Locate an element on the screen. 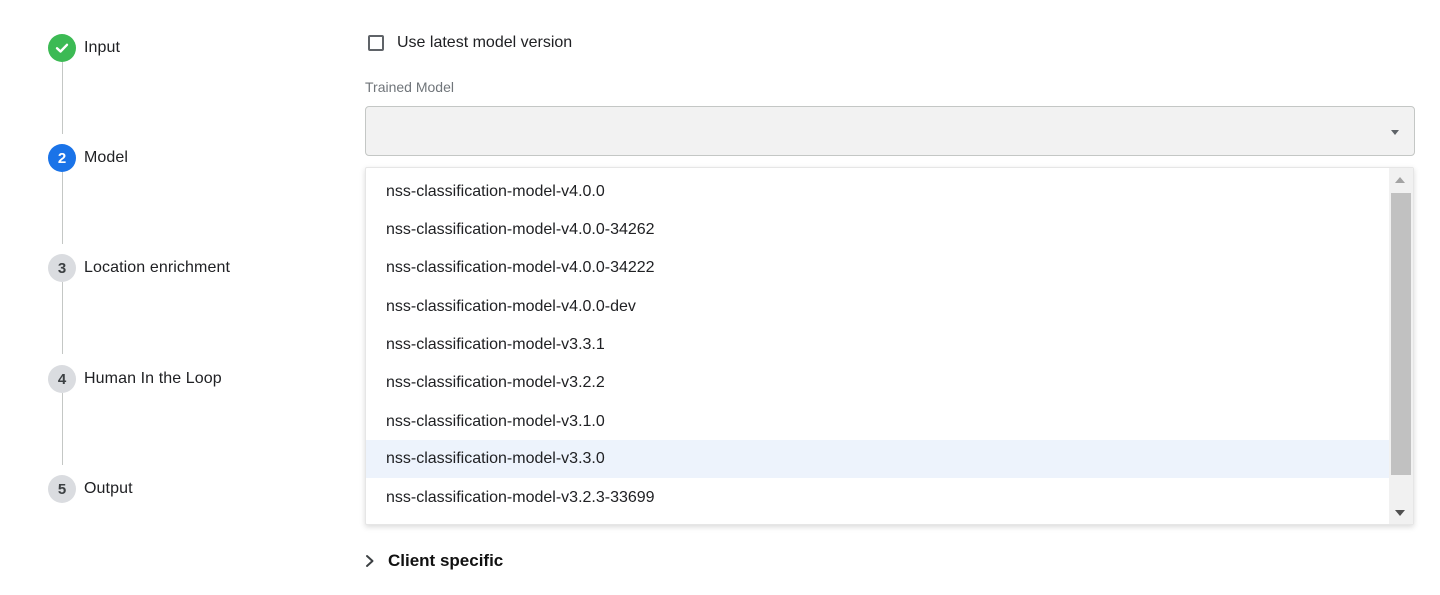 This screenshot has height=595, width=1440. scroll-up-arrow-icon is located at coordinates (1401, 180).